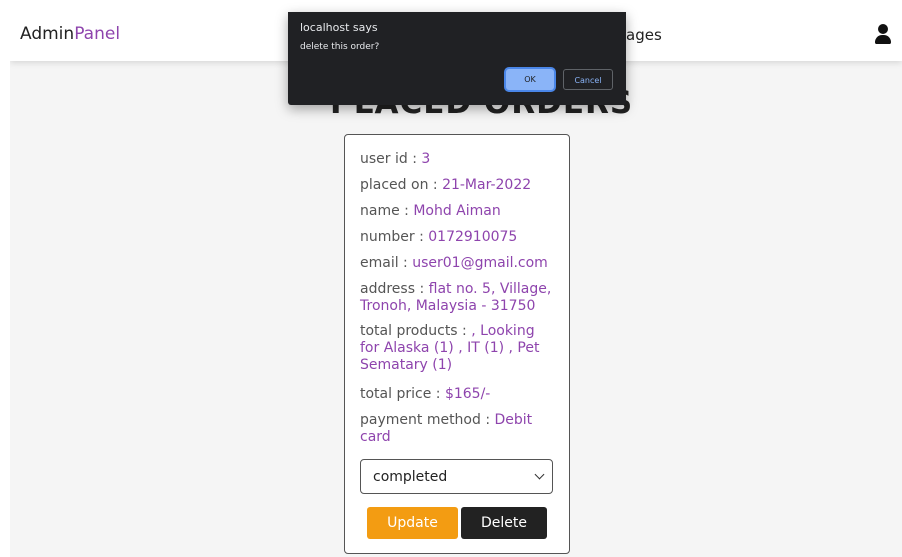 Image resolution: width=902 pixels, height=557 pixels. What do you see at coordinates (387, 211) in the screenshot?
I see `field-label: name :` at bounding box center [387, 211].